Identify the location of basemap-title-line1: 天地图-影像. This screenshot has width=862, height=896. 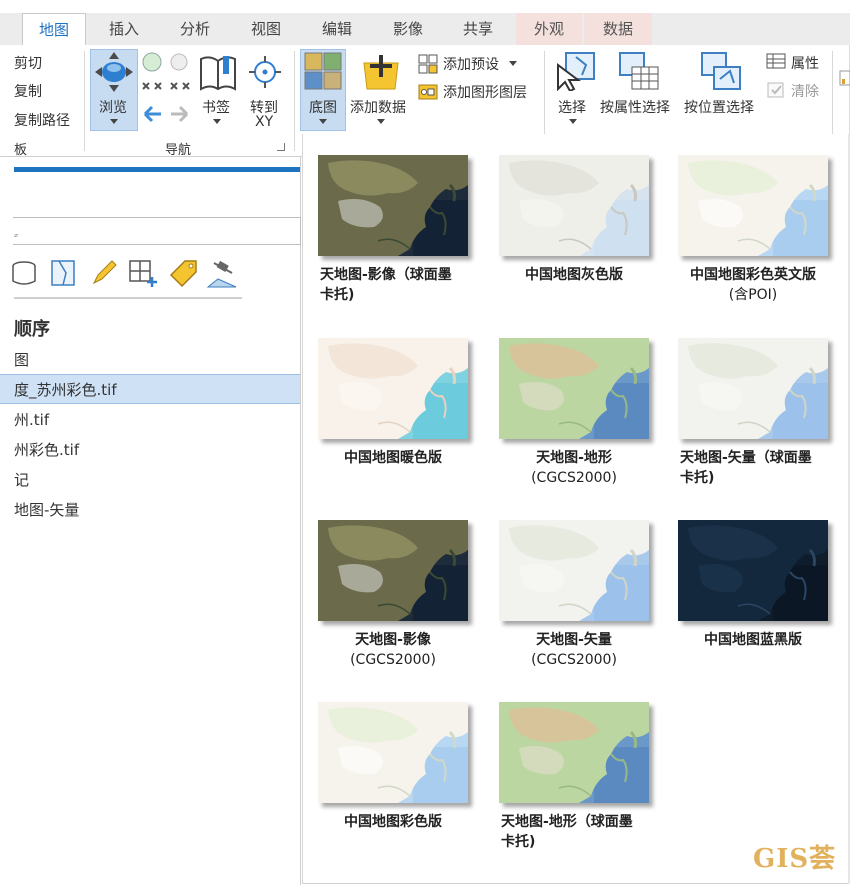
(393, 640).